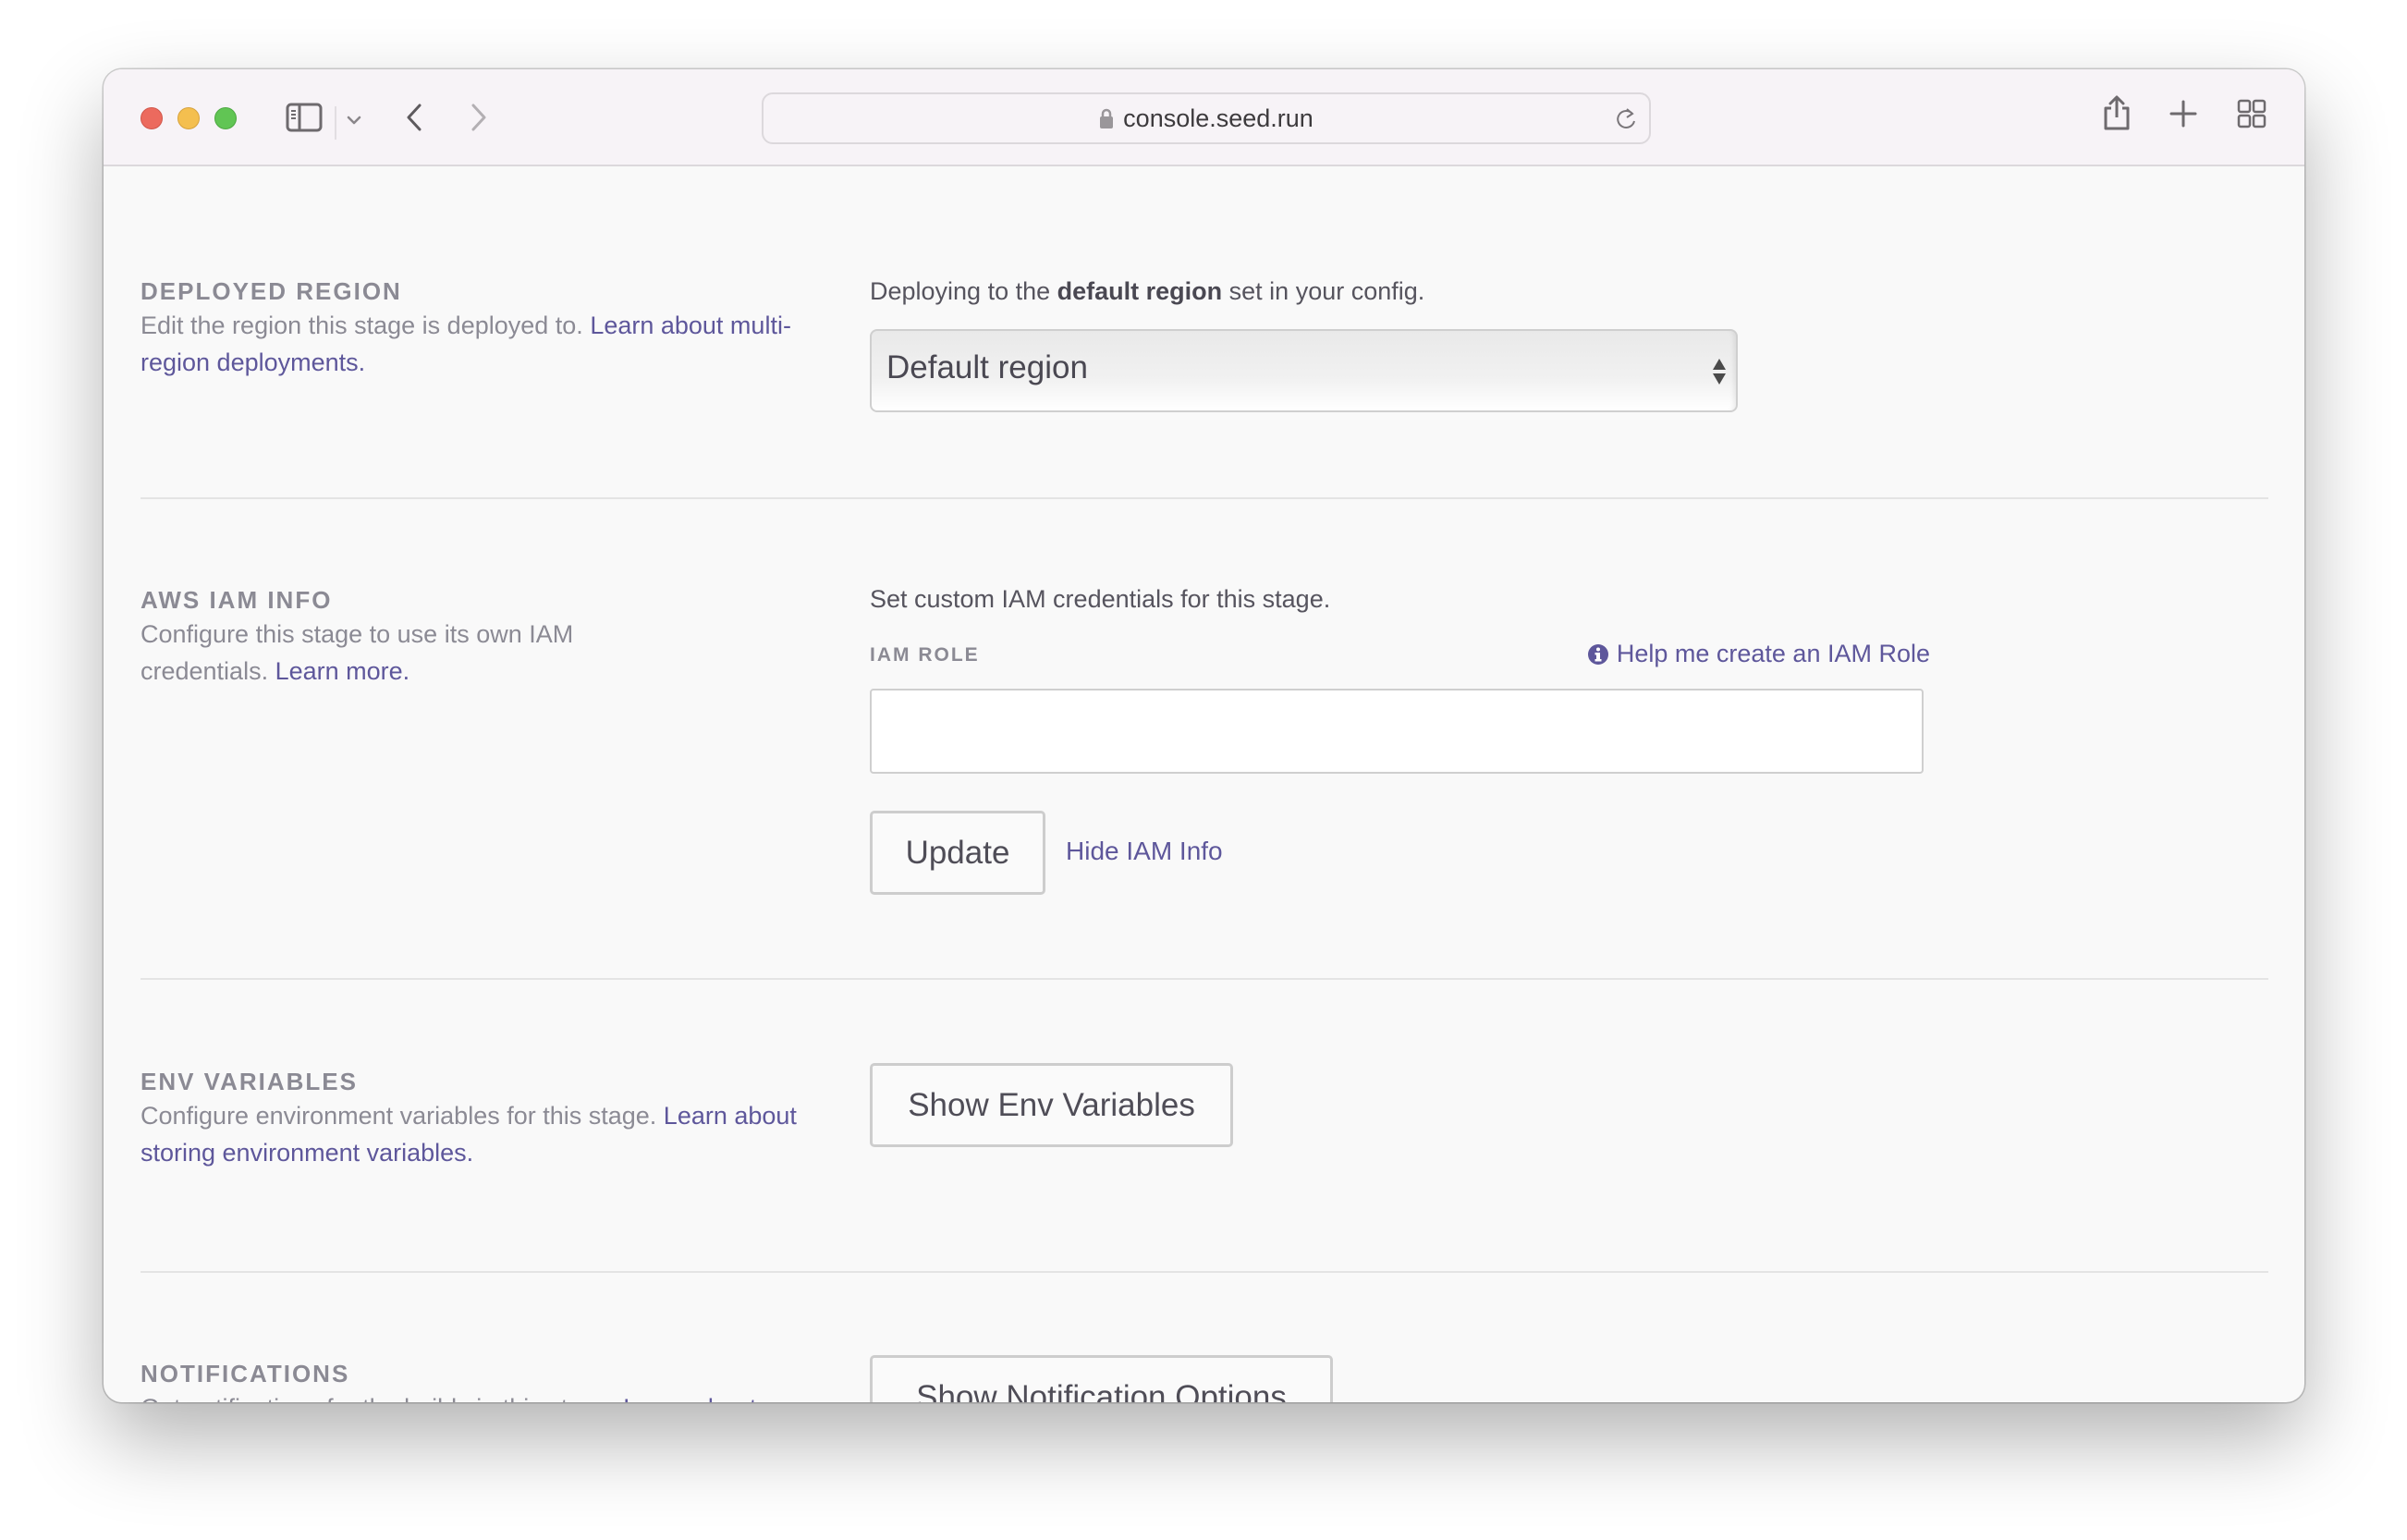 This screenshot has width=2407, height=1540. What do you see at coordinates (249, 1081) in the screenshot?
I see `section-heading: ENV VARIABLES` at bounding box center [249, 1081].